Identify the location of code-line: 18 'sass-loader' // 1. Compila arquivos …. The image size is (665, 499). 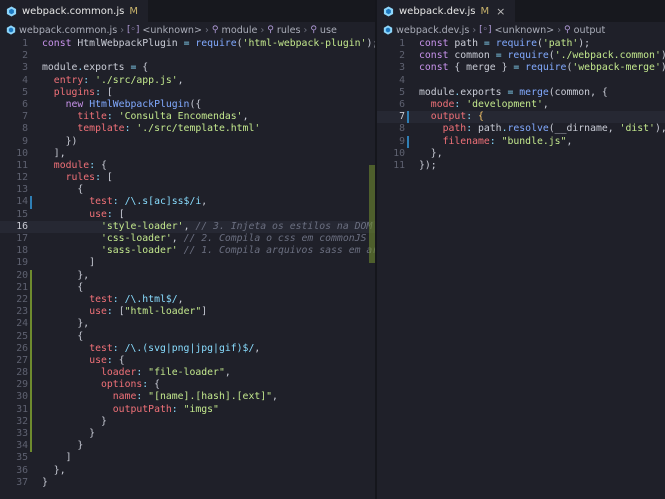
(187, 251).